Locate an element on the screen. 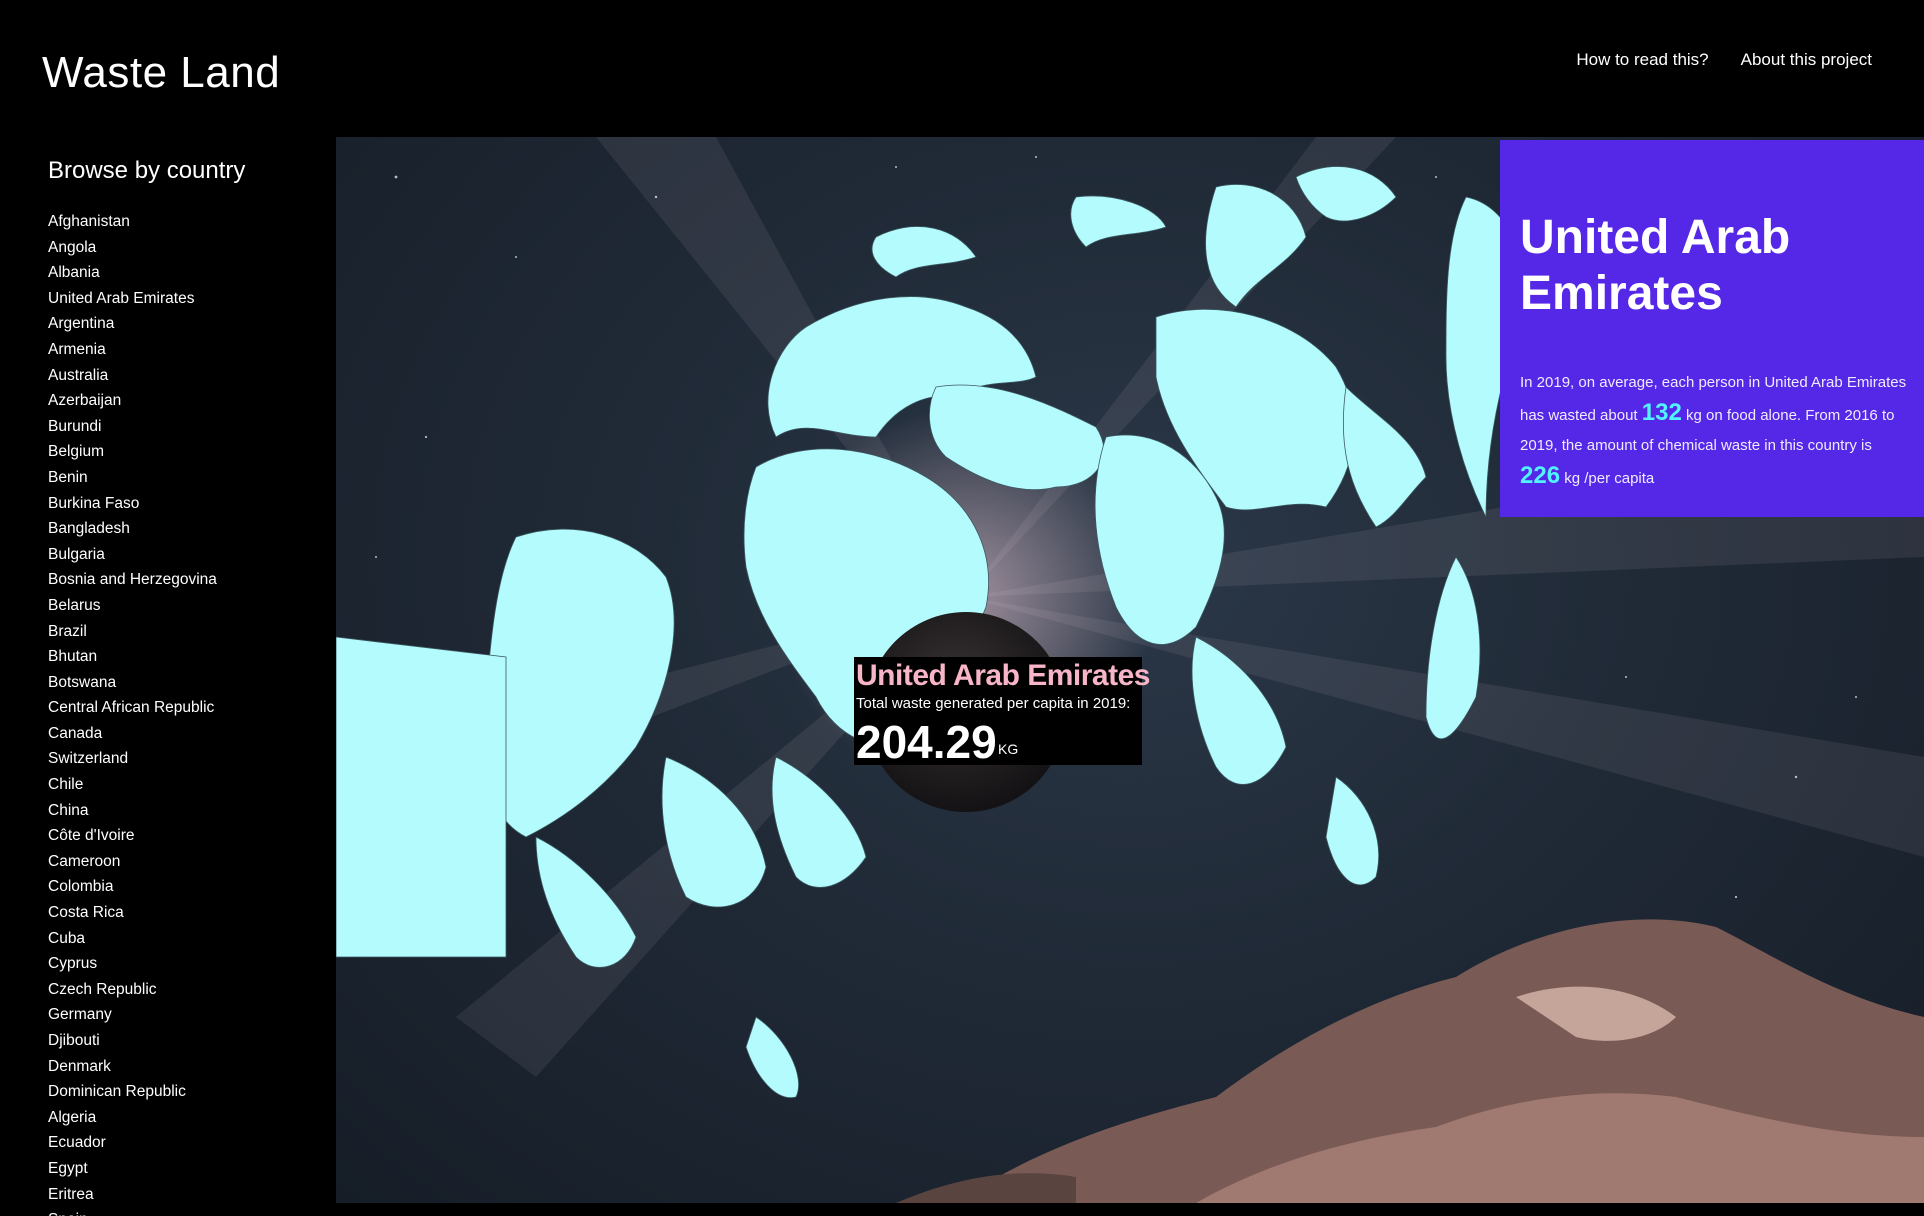 The image size is (1924, 1216). bottom-strip is located at coordinates (1130, 1209).